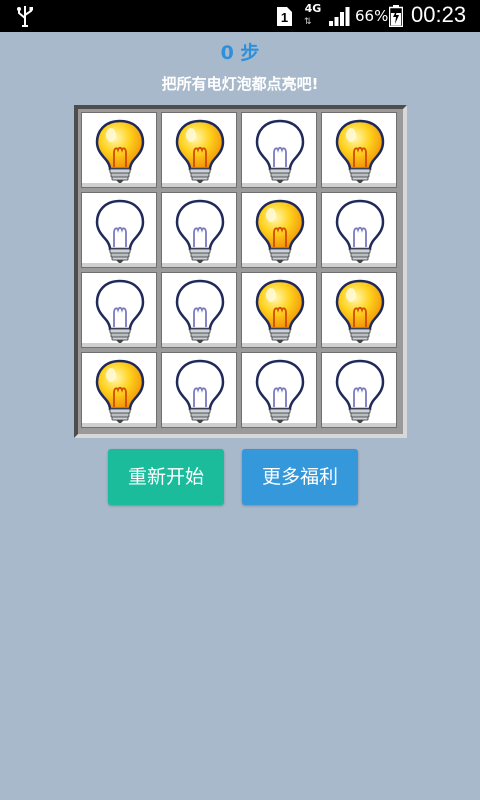 The image size is (480, 800). Describe the element at coordinates (166, 477) in the screenshot. I see `restart-button: 重新开始` at that location.